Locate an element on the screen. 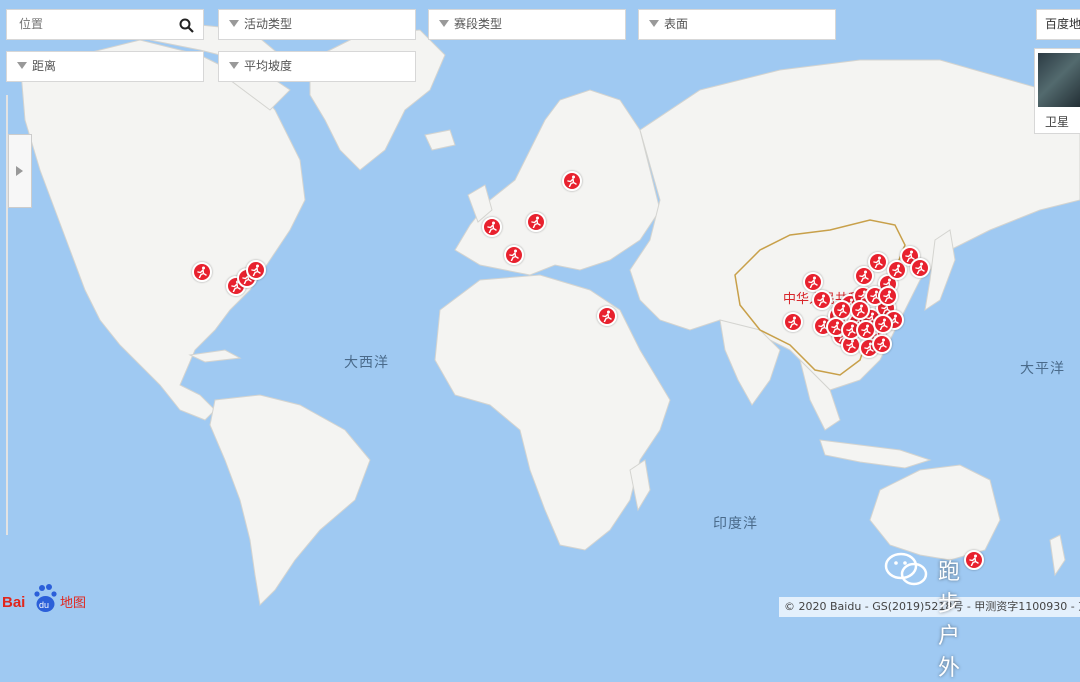  search-icon is located at coordinates (186, 25).